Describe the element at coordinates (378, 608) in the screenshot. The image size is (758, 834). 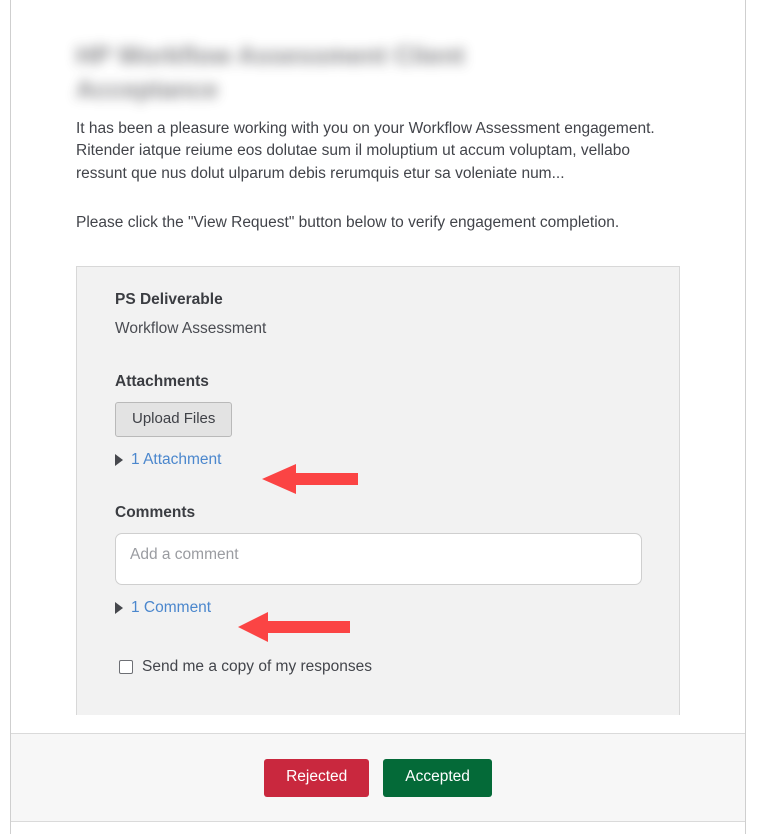
I see `comments-disclosure-row: 1 Comment` at that location.